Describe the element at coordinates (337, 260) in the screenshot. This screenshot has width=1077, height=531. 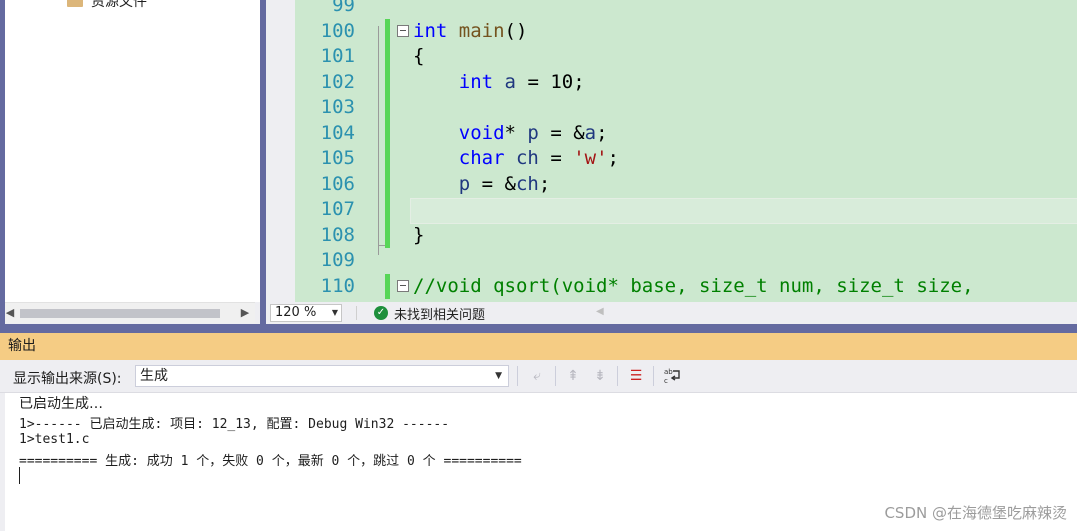
I see `line-number: 109` at that location.